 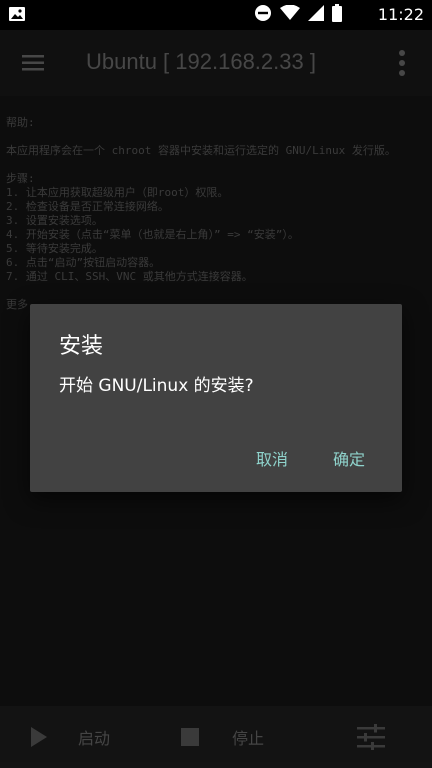 I want to click on battery-icon, so click(x=337, y=15).